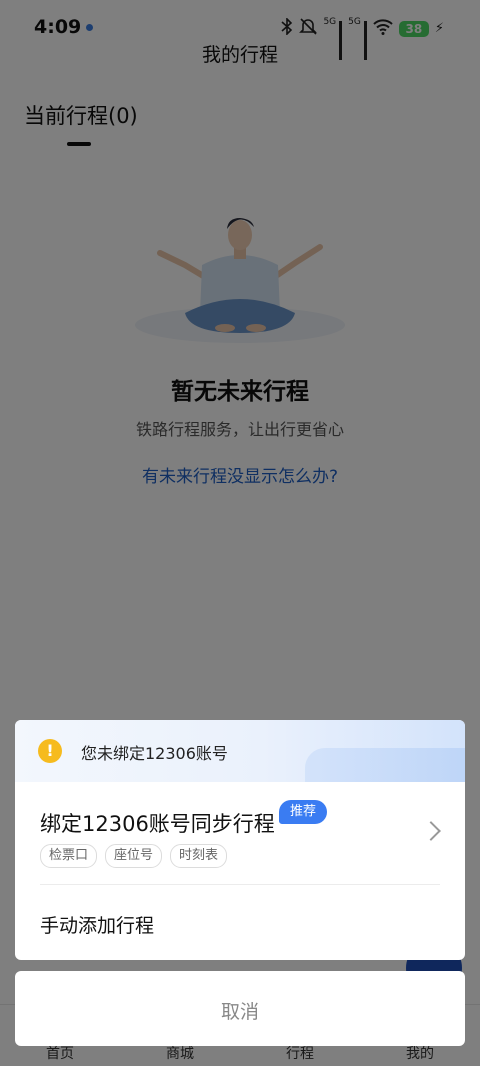 The height and width of the screenshot is (1067, 480). Describe the element at coordinates (50, 751) in the screenshot. I see `warning-icon: !` at that location.